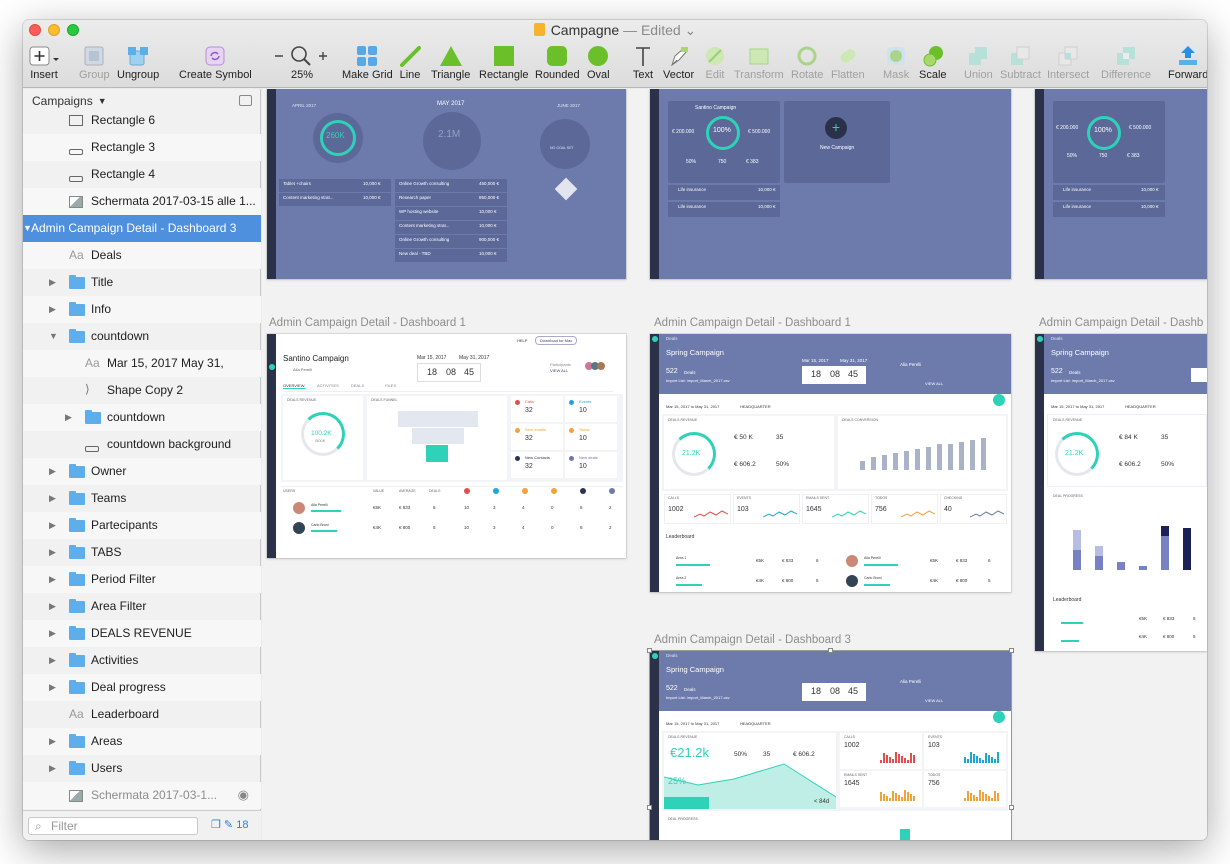 The height and width of the screenshot is (864, 1230). I want to click on layer-row: Rectangle 3, so click(142, 147).